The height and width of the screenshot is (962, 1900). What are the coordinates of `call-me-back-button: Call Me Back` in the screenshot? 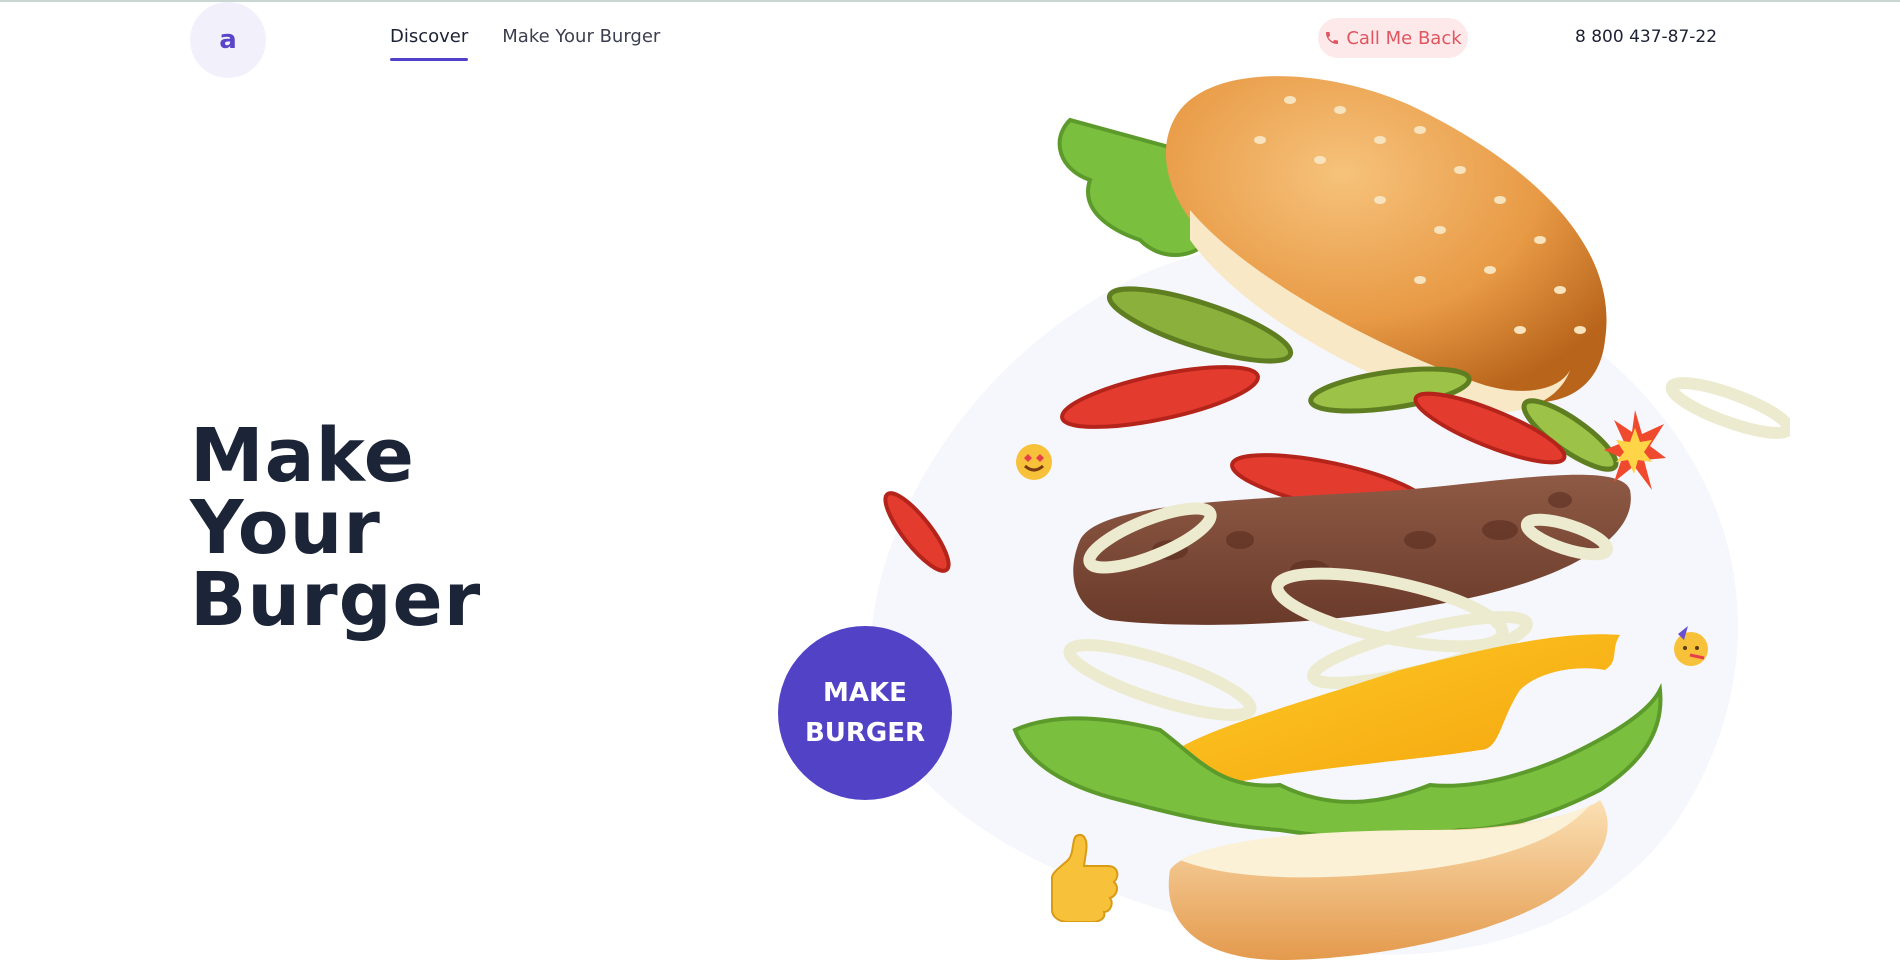 It's located at (1393, 38).